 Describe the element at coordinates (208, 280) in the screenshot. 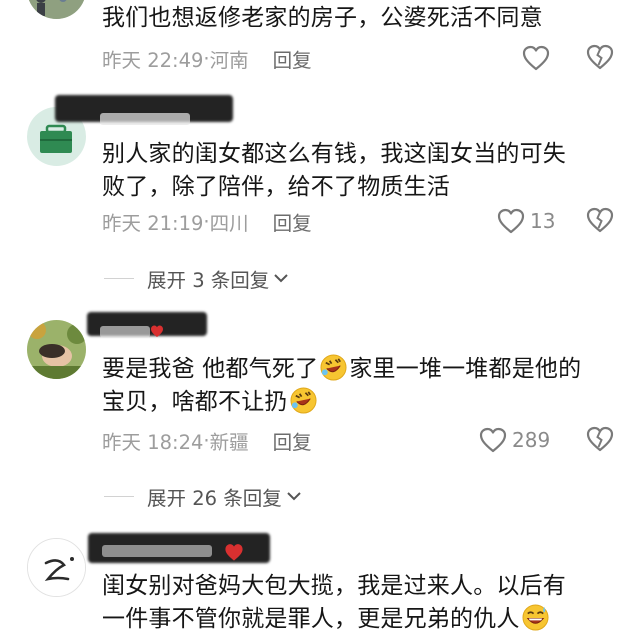

I see `expand-label: 展开 3 条回复` at that location.